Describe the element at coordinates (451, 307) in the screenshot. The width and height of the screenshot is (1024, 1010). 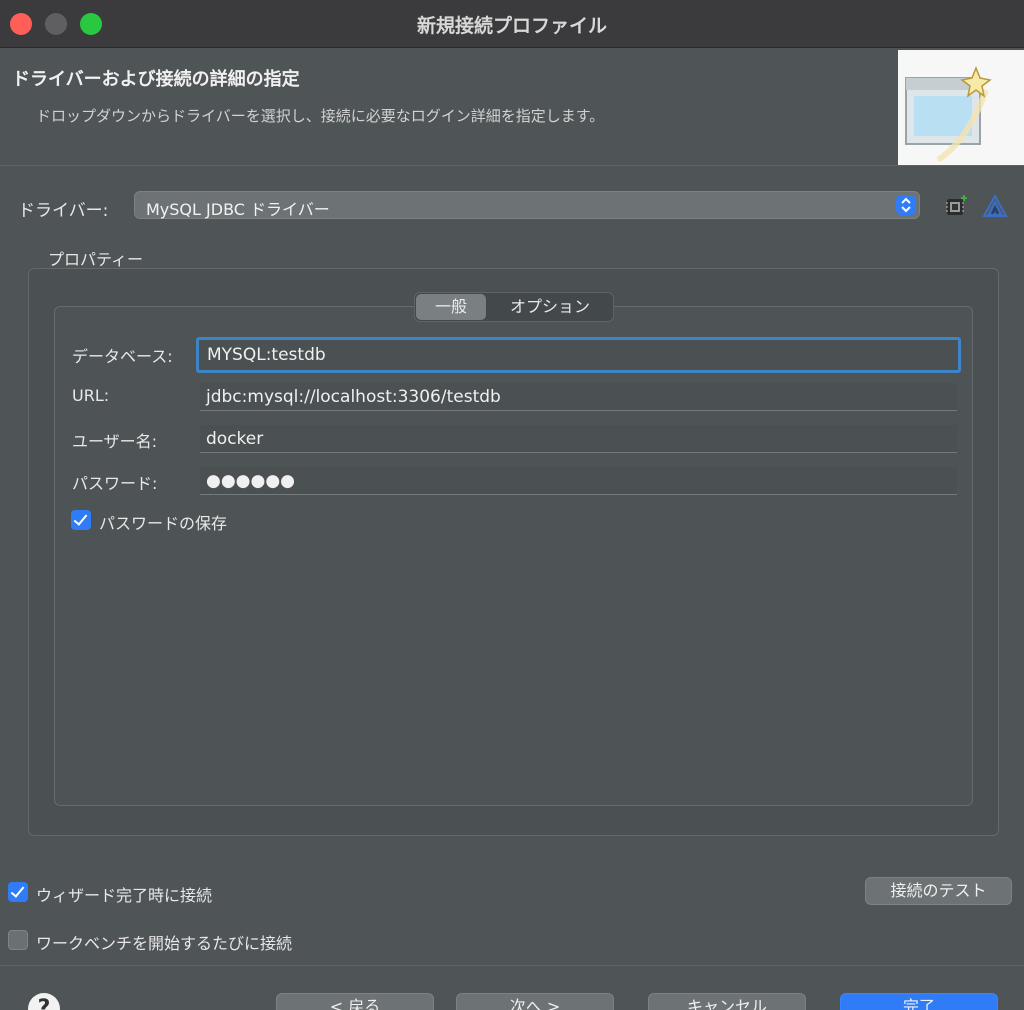
I see `tab-general: 一般` at that location.